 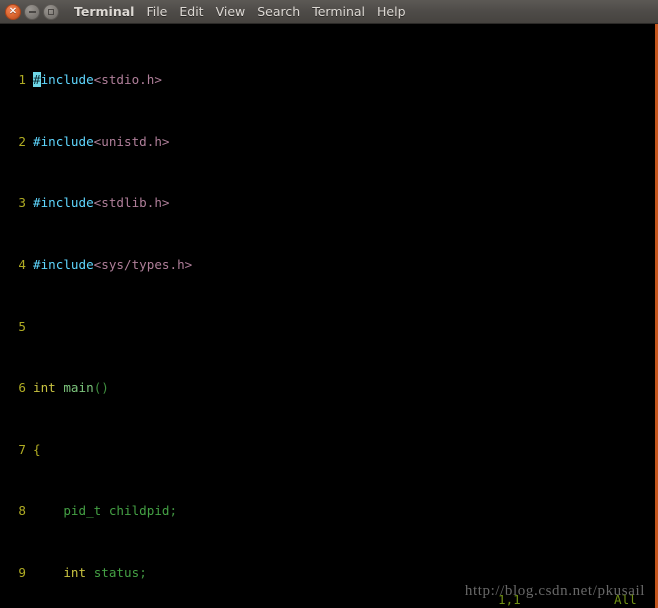 I want to click on code-line: 1 #include<stdio.h>, so click(x=274, y=80).